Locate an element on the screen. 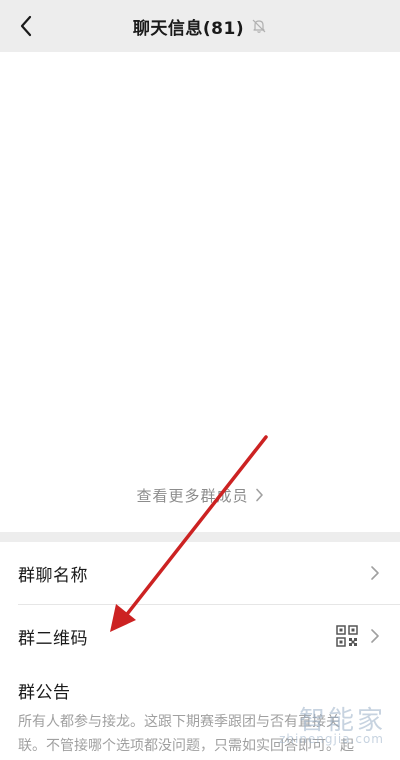  group-qr-code-label: 群二维码 is located at coordinates (53, 638).